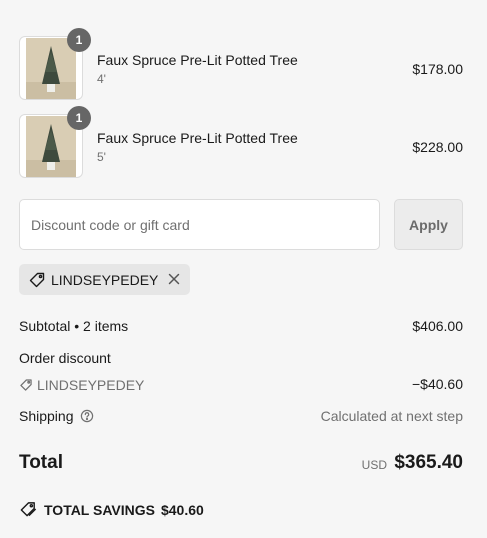 The width and height of the screenshot is (487, 538). Describe the element at coordinates (41, 462) in the screenshot. I see `total-label: Total` at that location.